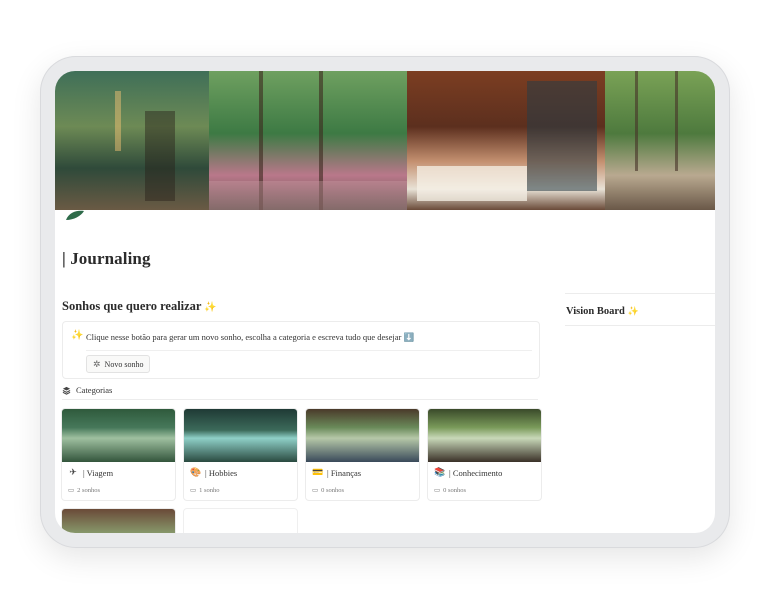 This screenshot has width=768, height=608. I want to click on sparkle-icon: ✨, so click(77, 335).